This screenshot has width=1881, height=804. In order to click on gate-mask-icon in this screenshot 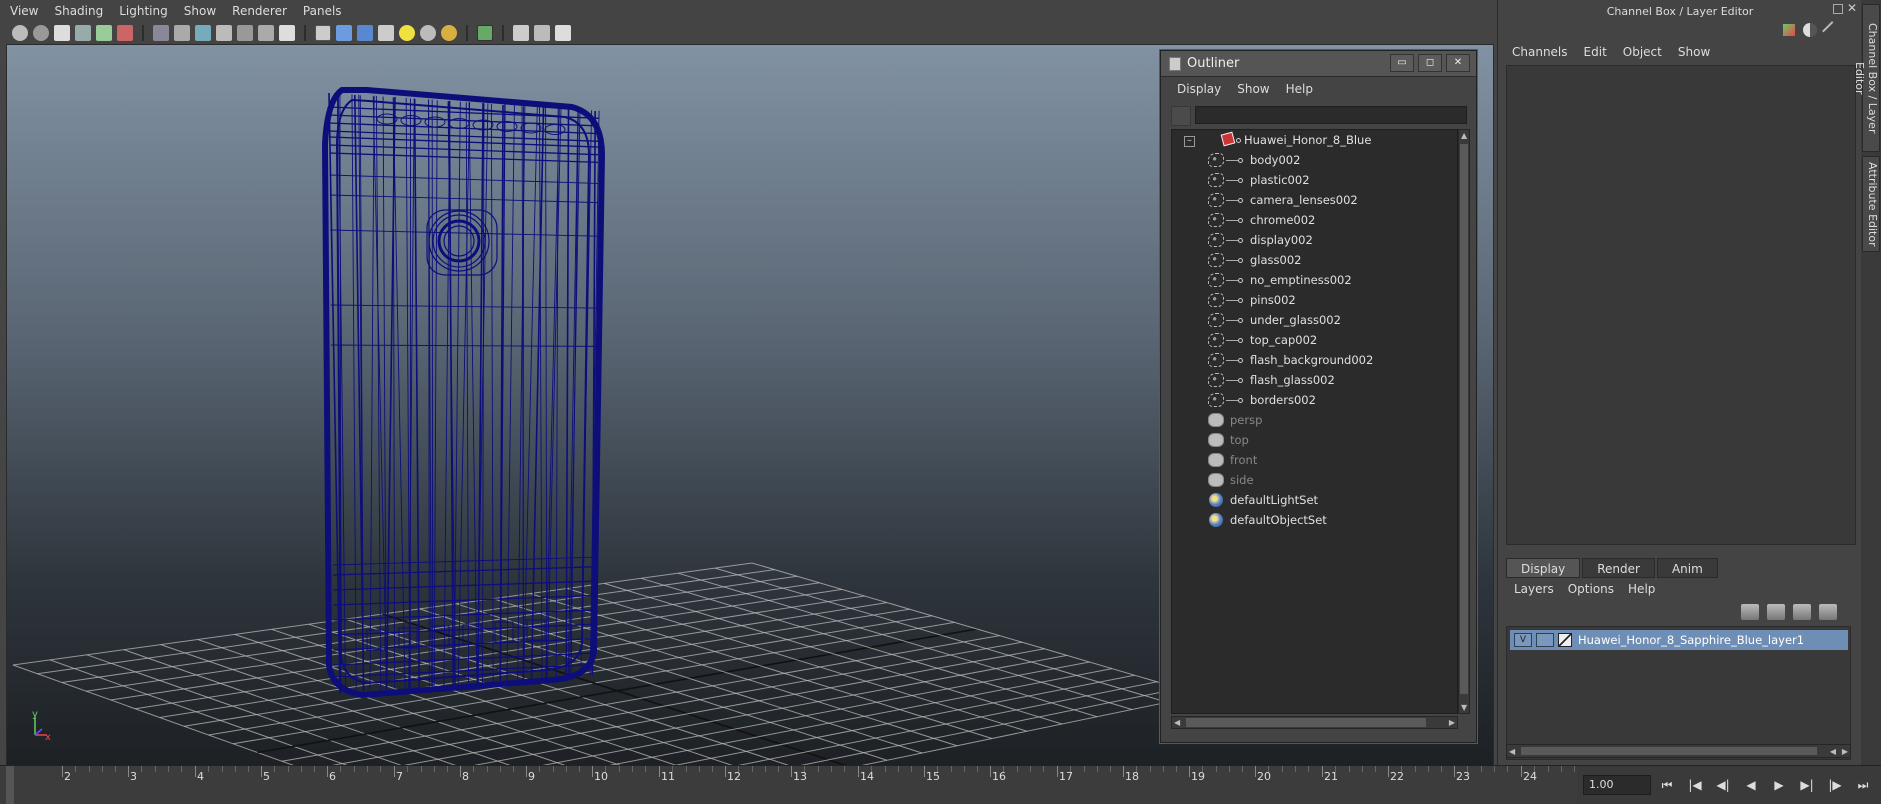, I will do `click(224, 33)`.